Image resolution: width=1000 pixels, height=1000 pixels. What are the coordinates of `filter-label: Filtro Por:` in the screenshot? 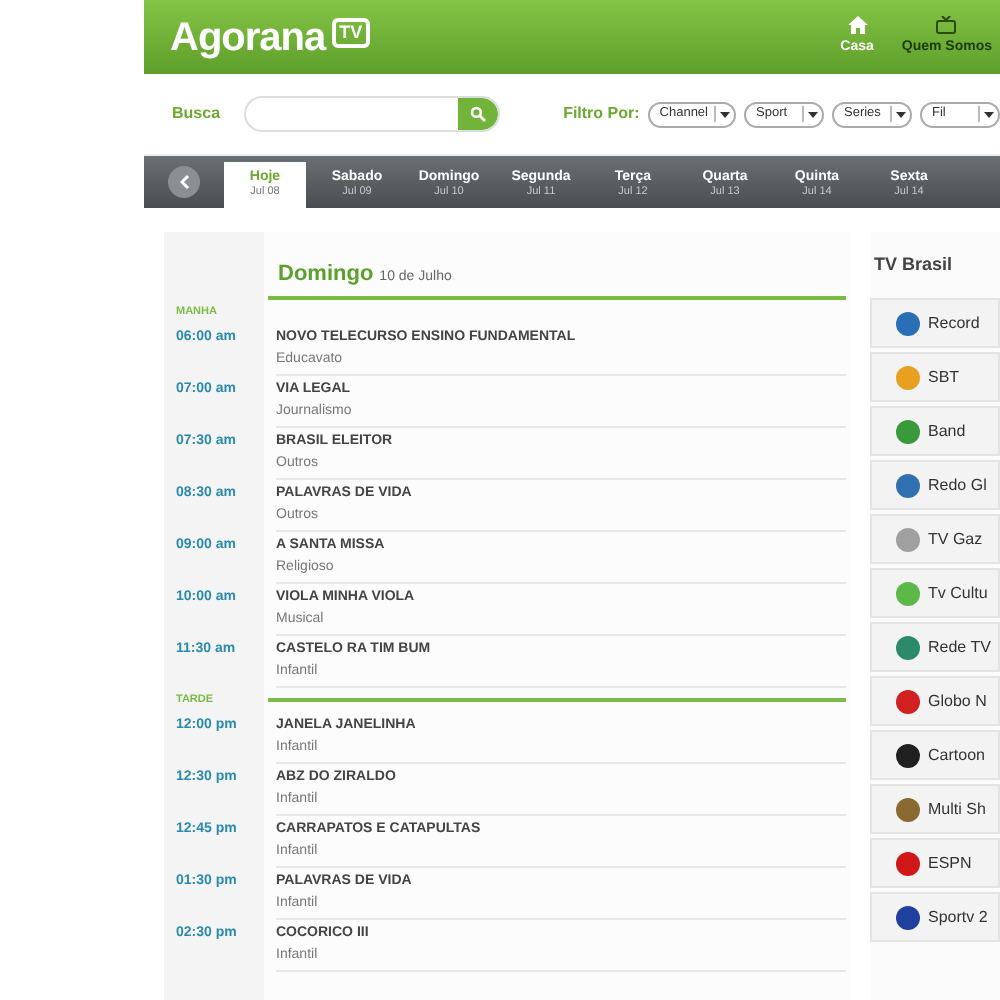 It's located at (601, 114).